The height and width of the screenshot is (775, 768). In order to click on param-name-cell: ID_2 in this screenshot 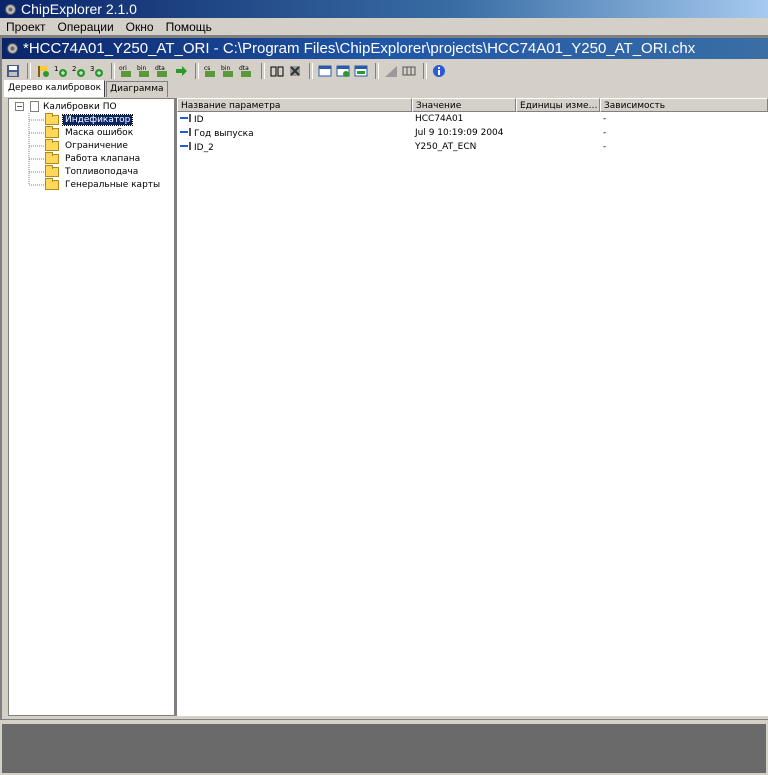, I will do `click(294, 147)`.